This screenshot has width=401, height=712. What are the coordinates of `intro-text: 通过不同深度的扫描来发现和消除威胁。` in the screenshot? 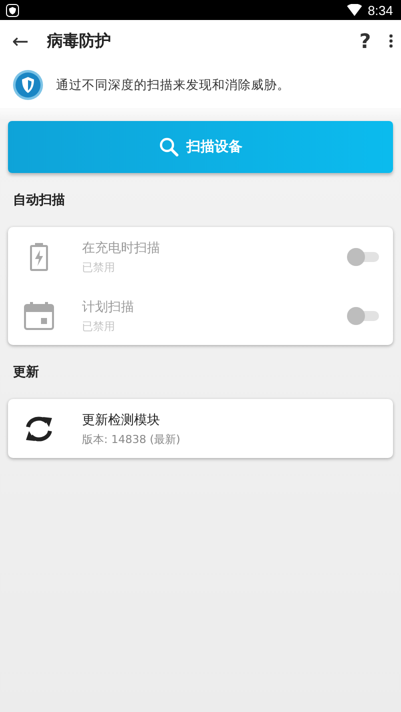 It's located at (173, 85).